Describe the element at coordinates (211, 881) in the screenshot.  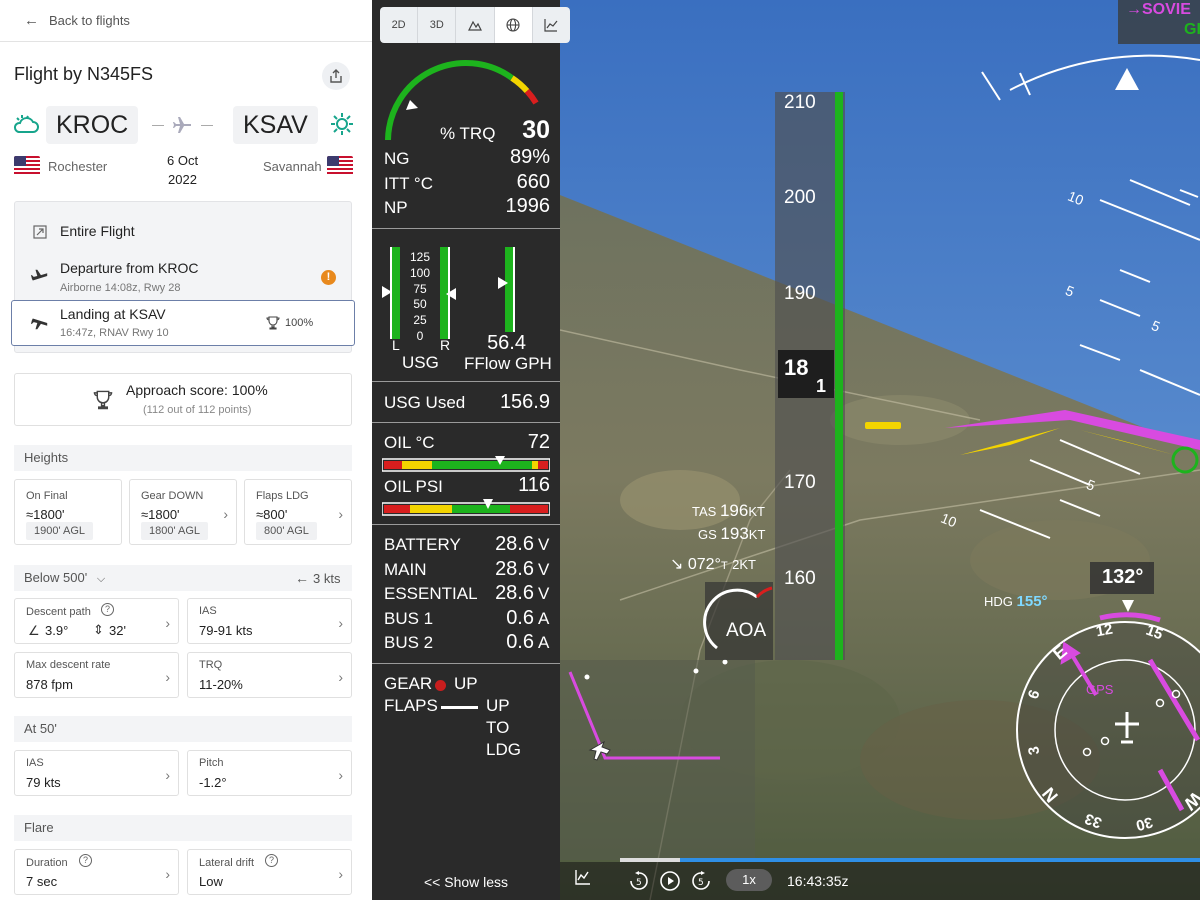
I see `card-value: Low` at that location.